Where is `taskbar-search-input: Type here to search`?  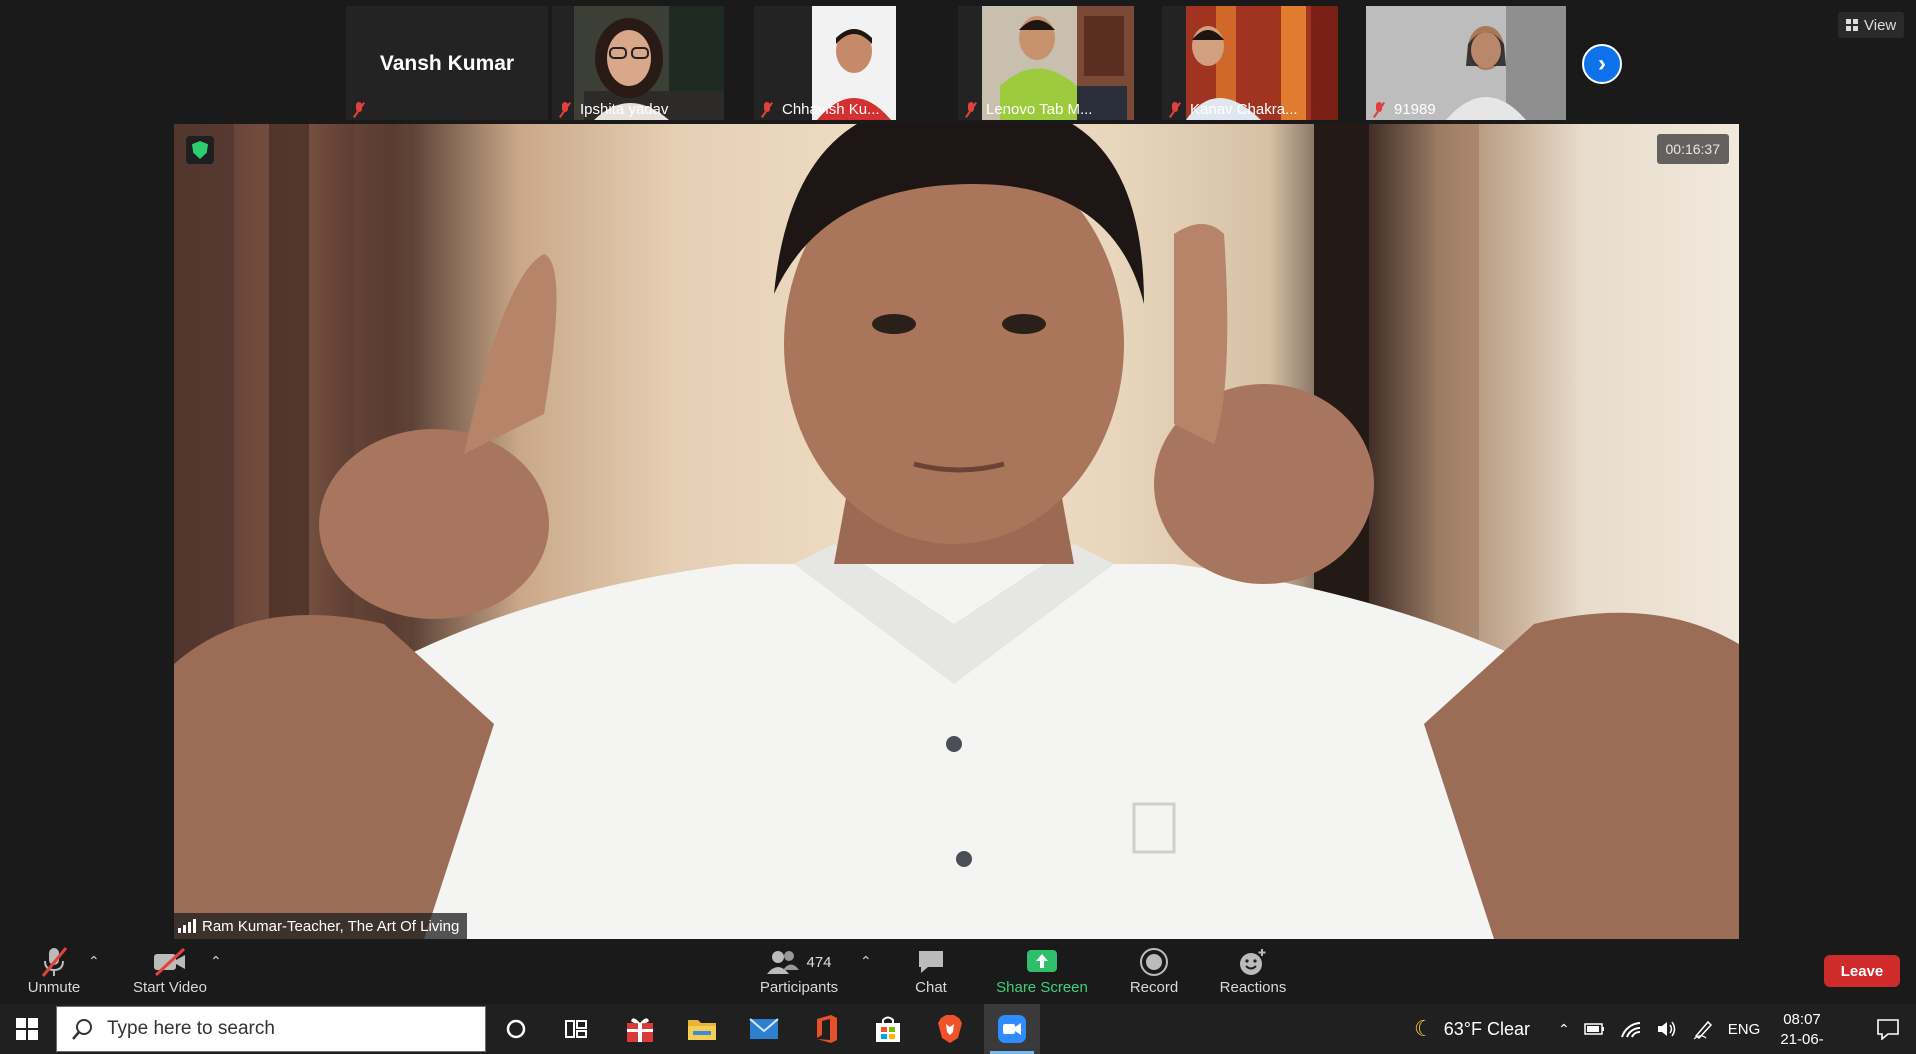
taskbar-search-input: Type here to search is located at coordinates (271, 1029).